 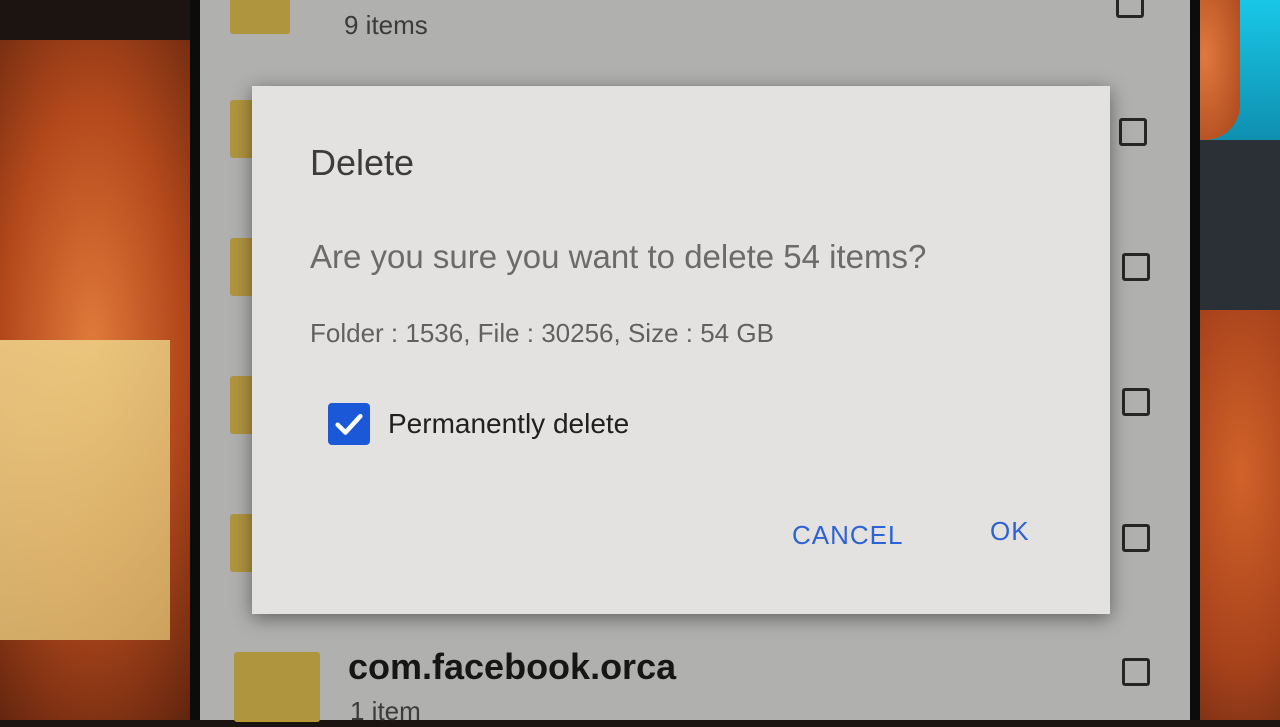 What do you see at coordinates (1010, 531) in the screenshot?
I see `ok-button: OK` at bounding box center [1010, 531].